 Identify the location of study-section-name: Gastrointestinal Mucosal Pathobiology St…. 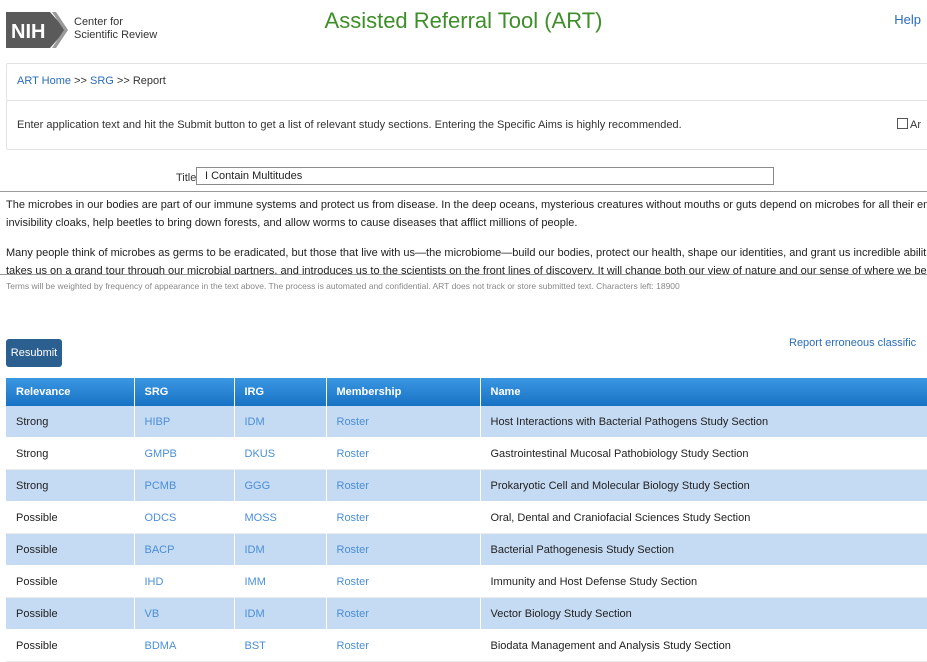
(703, 453).